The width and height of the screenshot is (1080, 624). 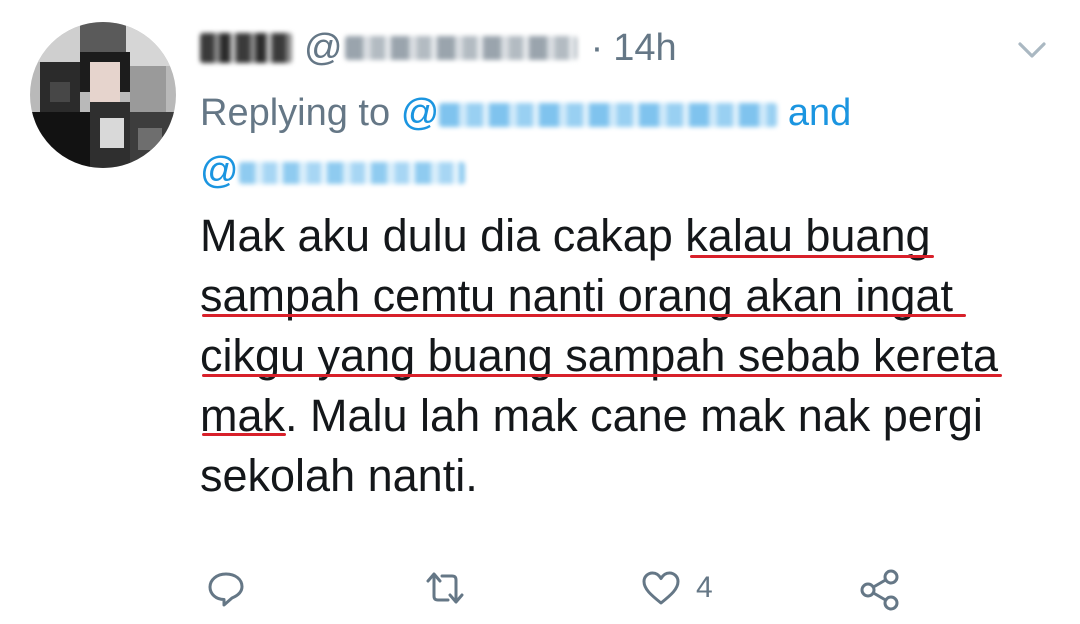 I want to click on share-button, so click(x=880, y=590).